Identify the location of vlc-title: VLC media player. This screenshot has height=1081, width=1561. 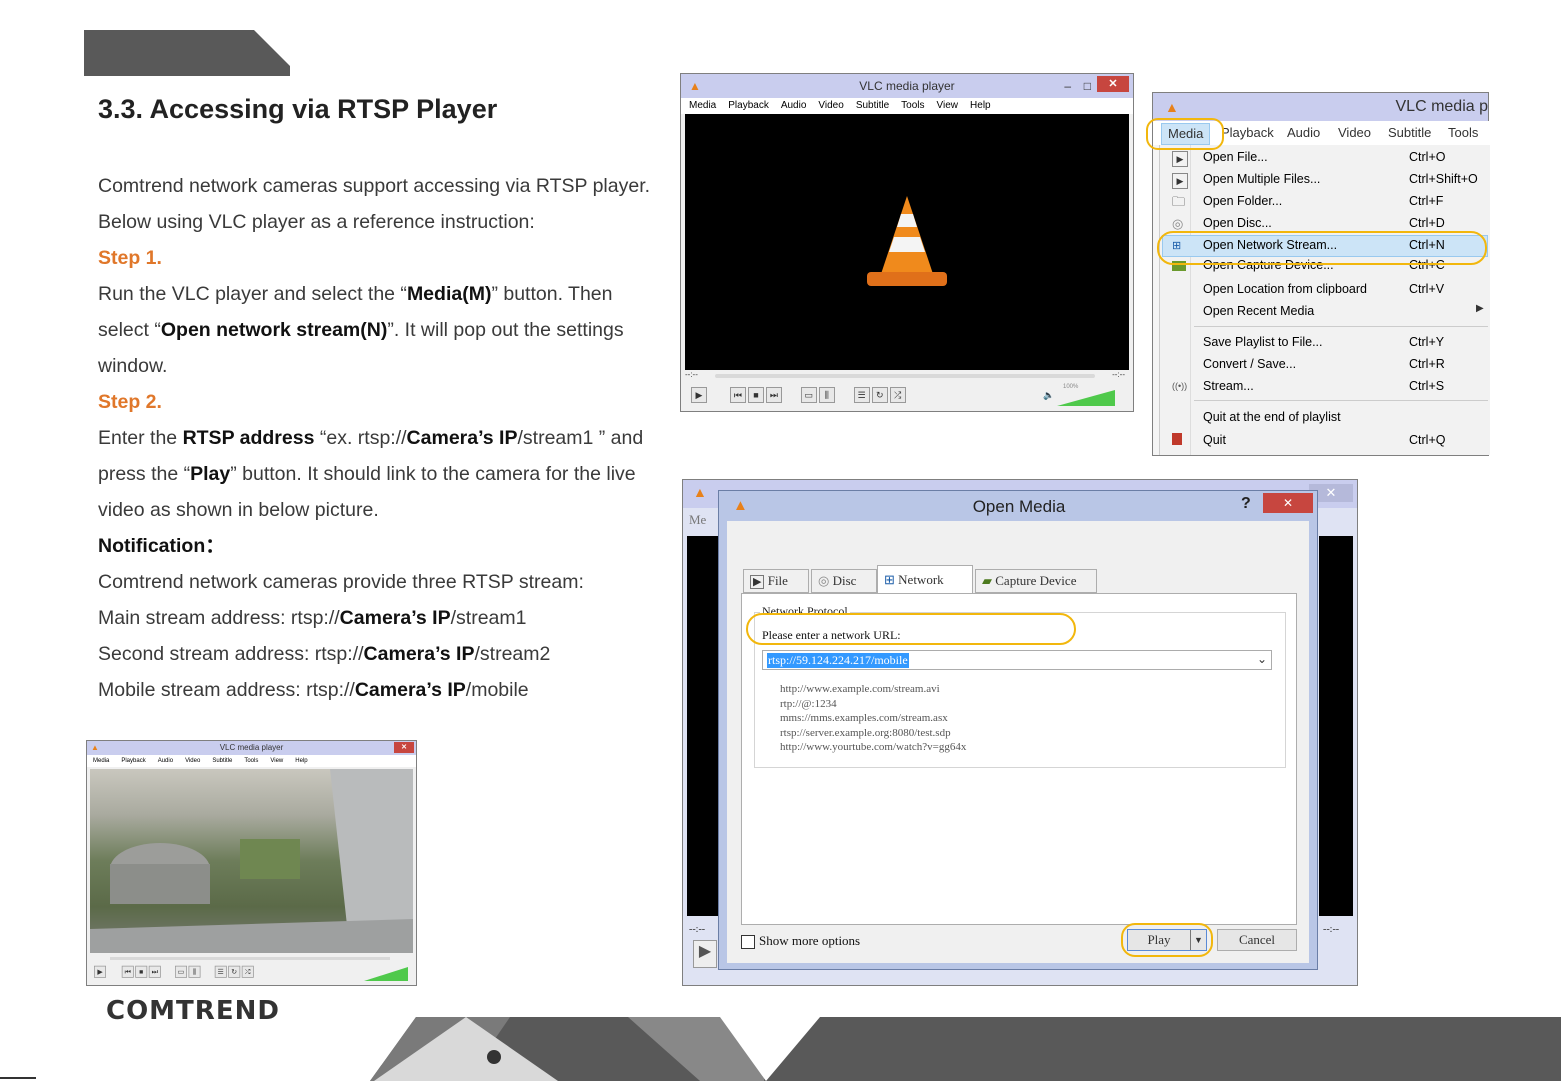
(907, 86).